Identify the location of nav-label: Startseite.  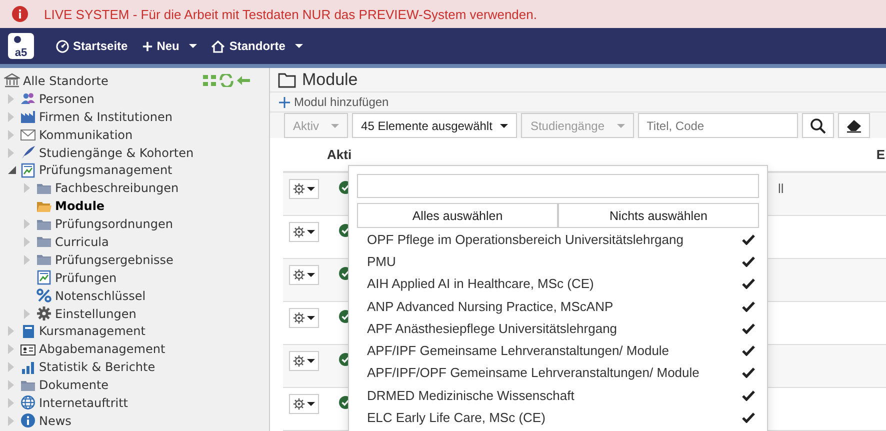
(100, 46).